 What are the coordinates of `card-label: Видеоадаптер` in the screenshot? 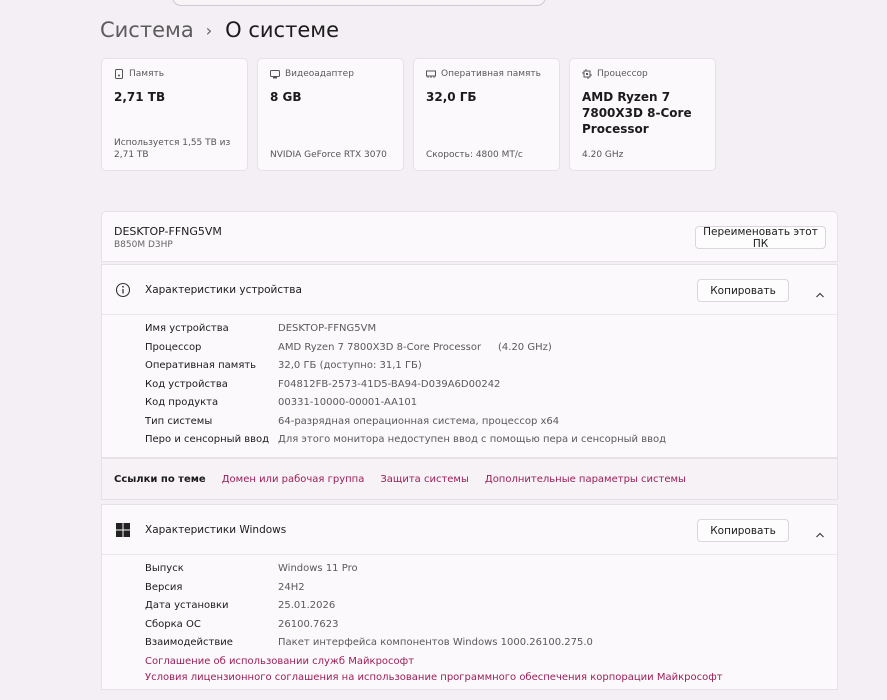 It's located at (319, 74).